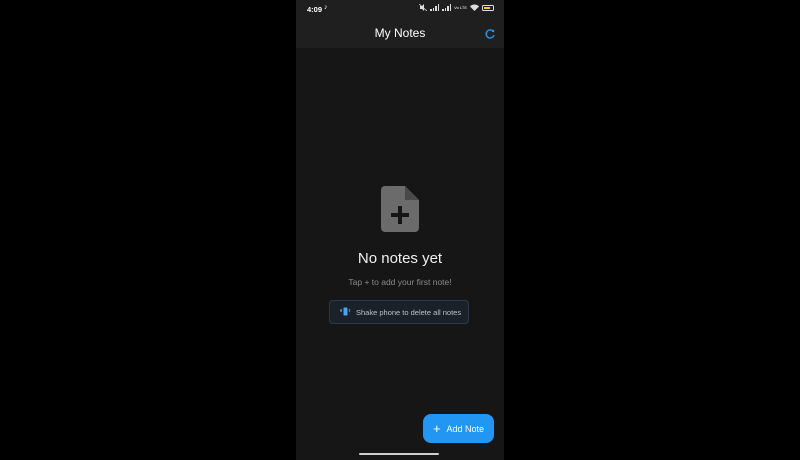 This screenshot has width=800, height=460. I want to click on file-plus-icon, so click(400, 211).